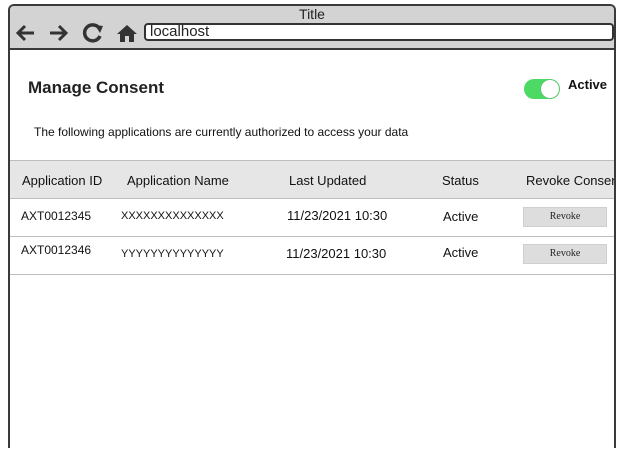  What do you see at coordinates (56, 216) in the screenshot?
I see `application-id-cell: AXT0012345` at bounding box center [56, 216].